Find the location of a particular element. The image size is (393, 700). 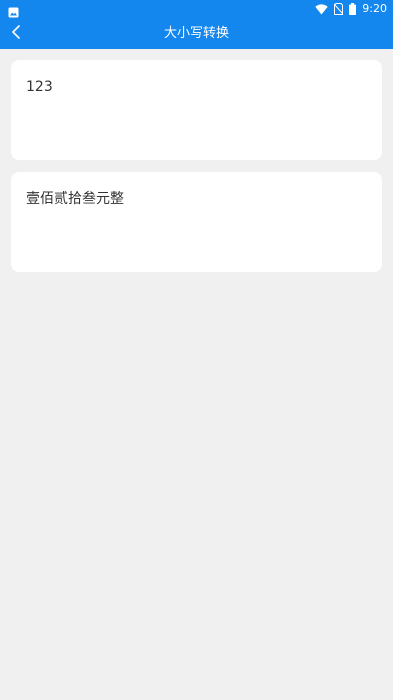

status-icons: 9:20 is located at coordinates (351, 9).